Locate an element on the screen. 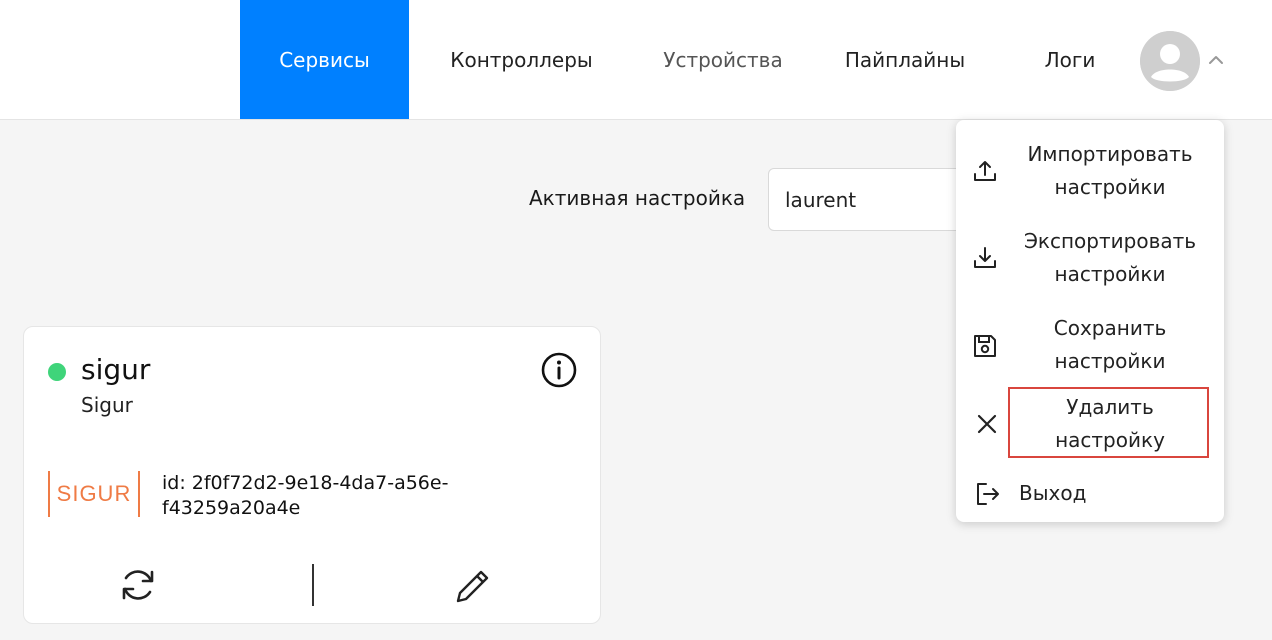 This screenshot has height=640, width=1272. save-icon is located at coordinates (985, 346).